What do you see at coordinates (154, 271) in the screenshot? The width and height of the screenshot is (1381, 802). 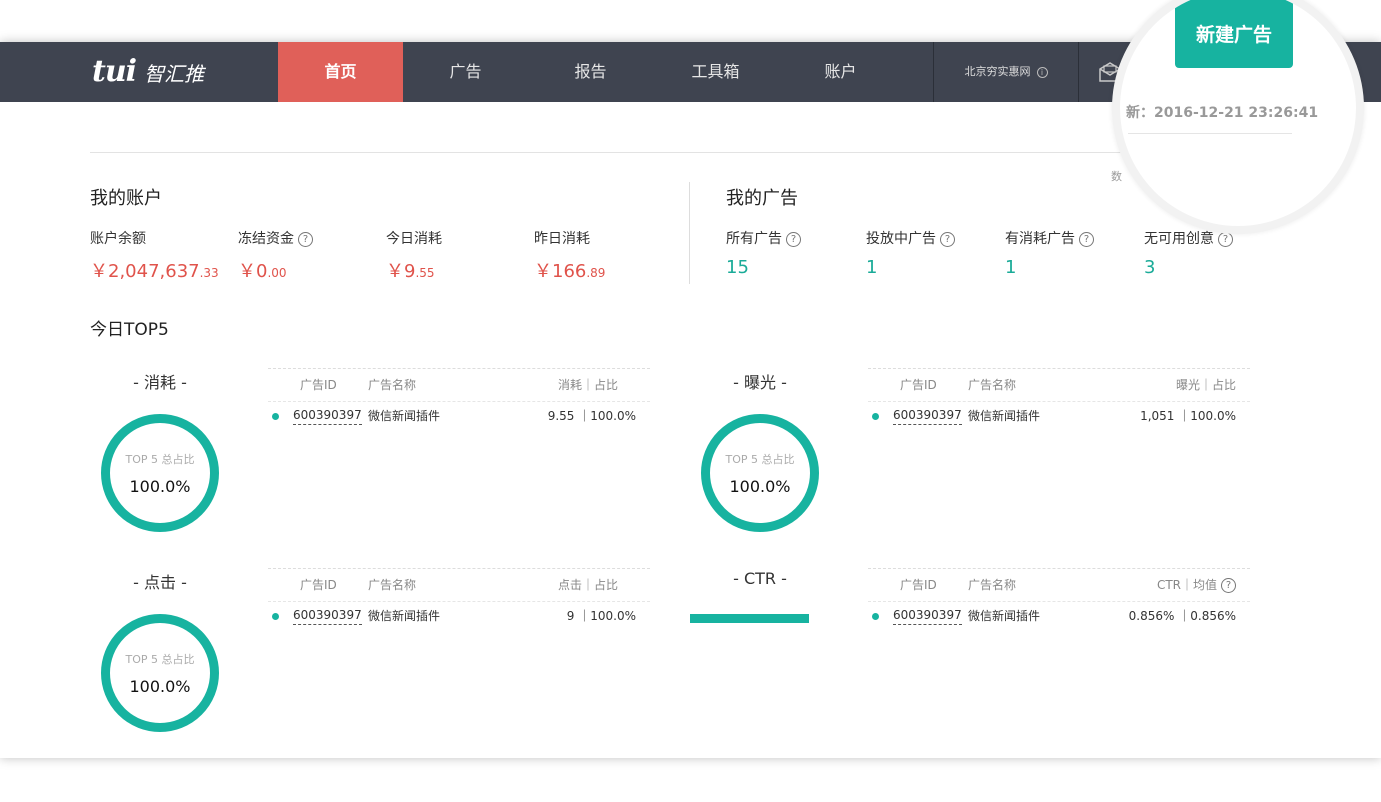 I see `balance-value: ￥2,047,637.33` at bounding box center [154, 271].